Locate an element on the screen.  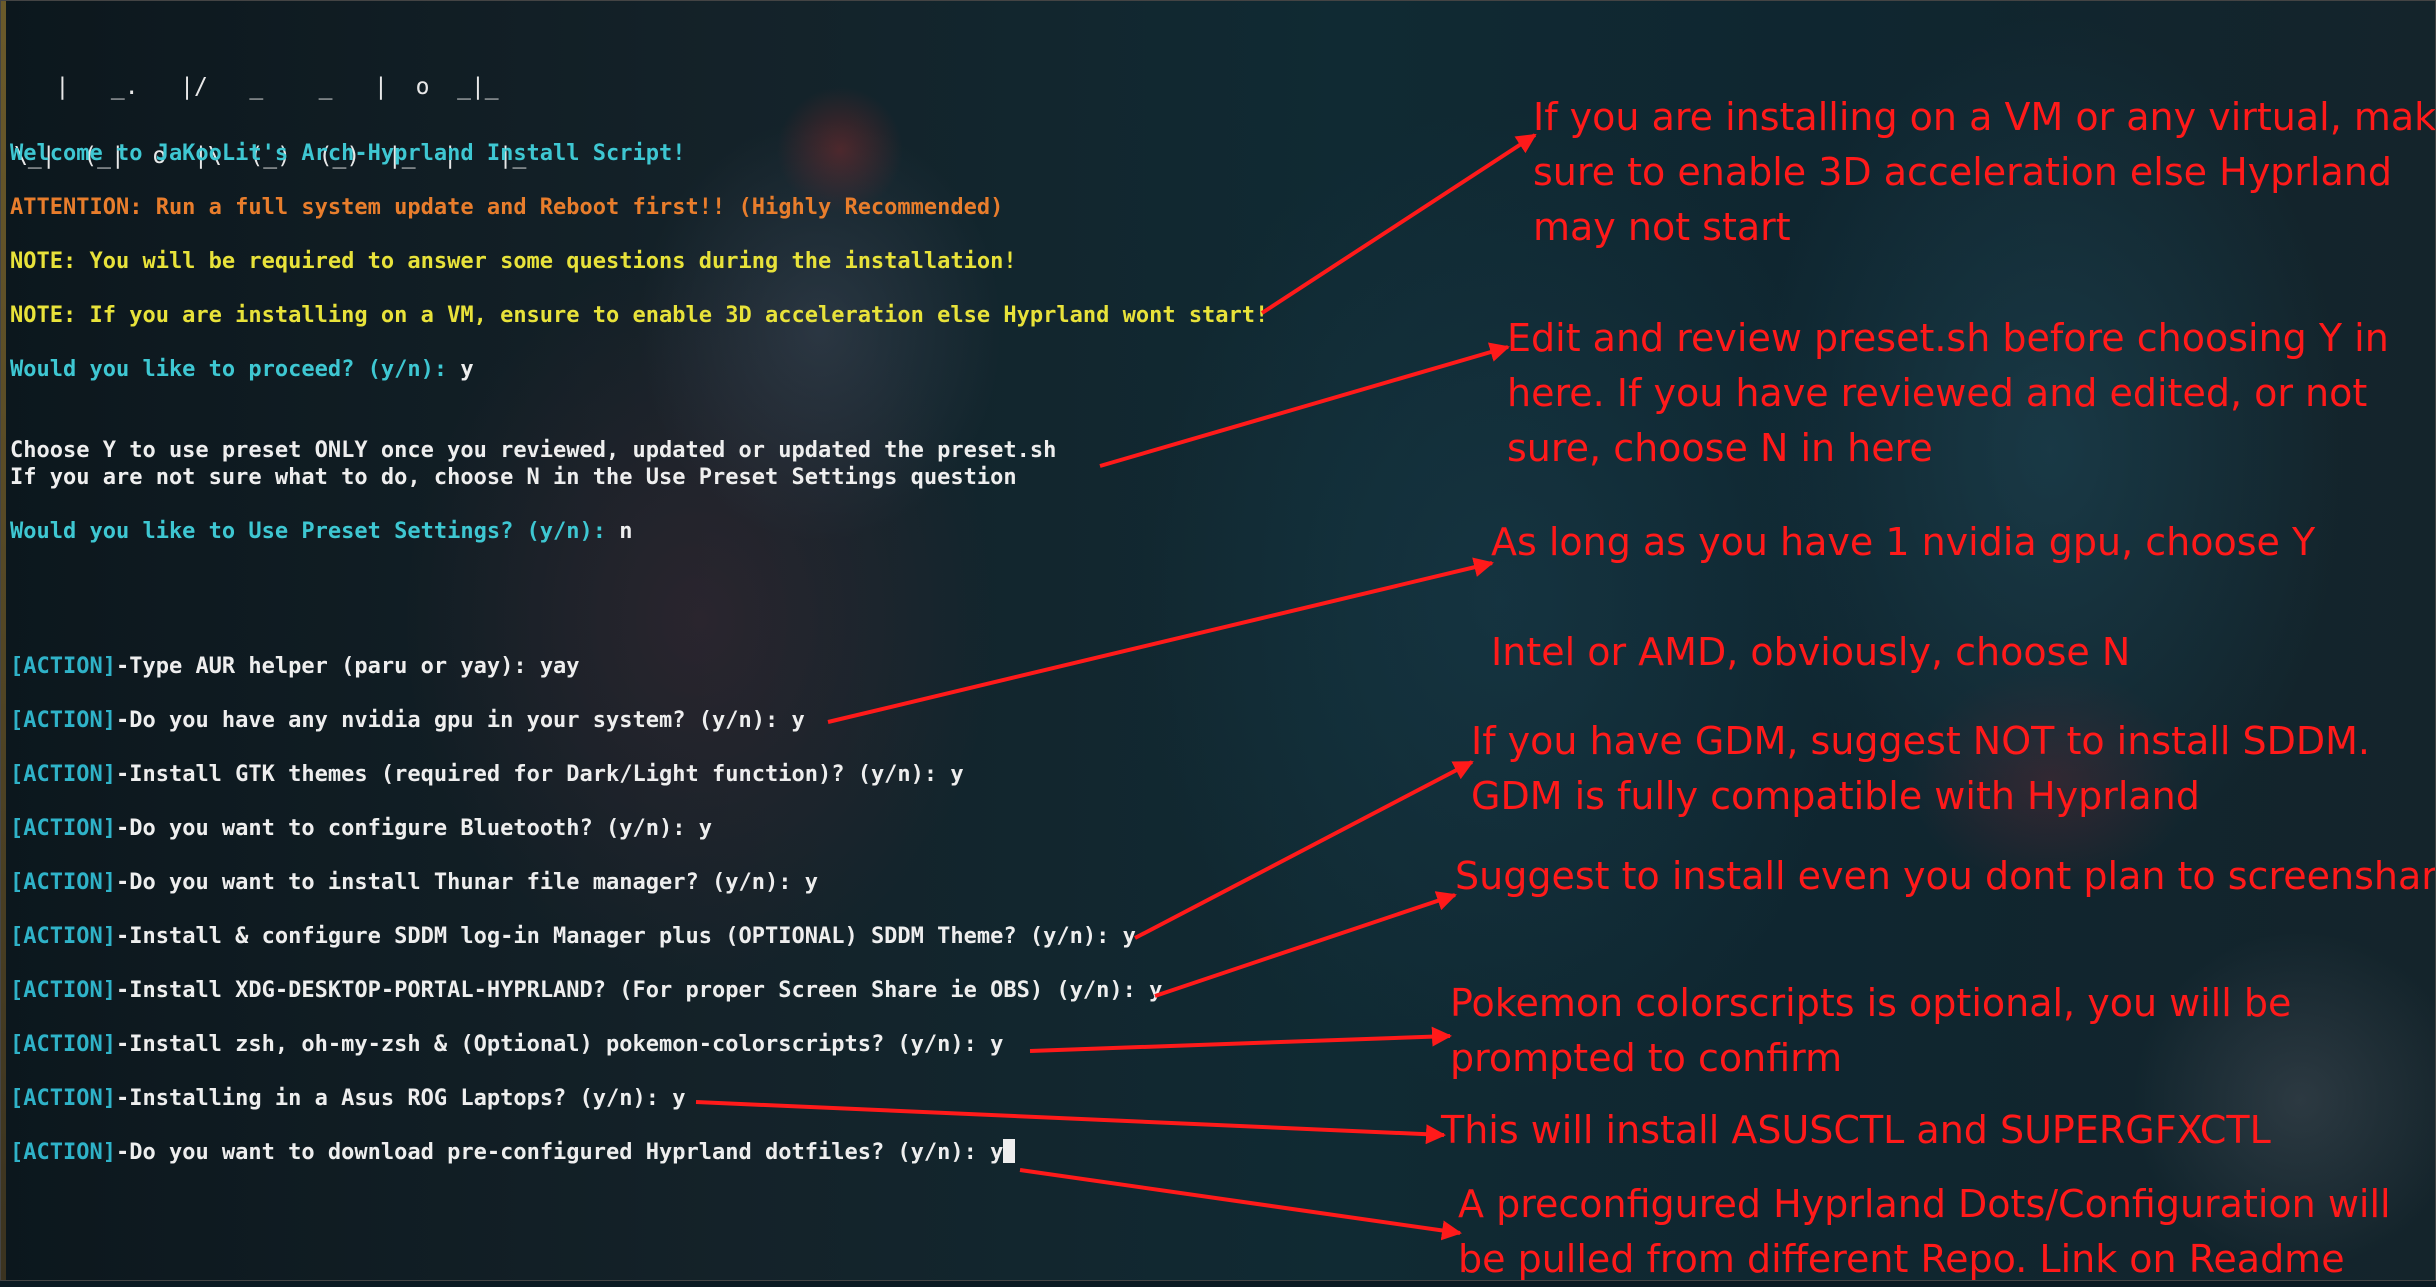
arrow-dotfiles is located at coordinates (1240, 1204).